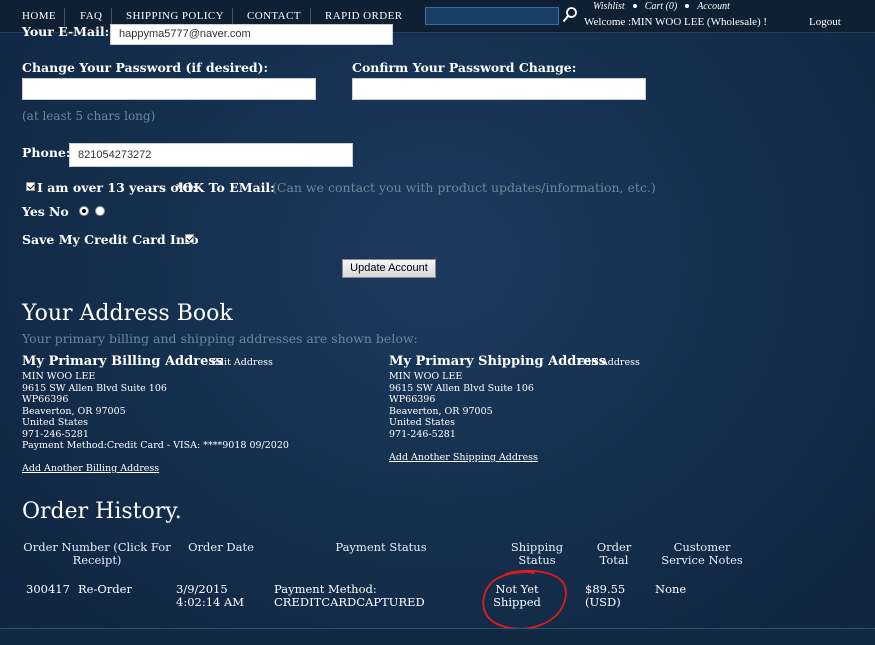 The image size is (875, 645). I want to click on billing-country: United States, so click(55, 422).